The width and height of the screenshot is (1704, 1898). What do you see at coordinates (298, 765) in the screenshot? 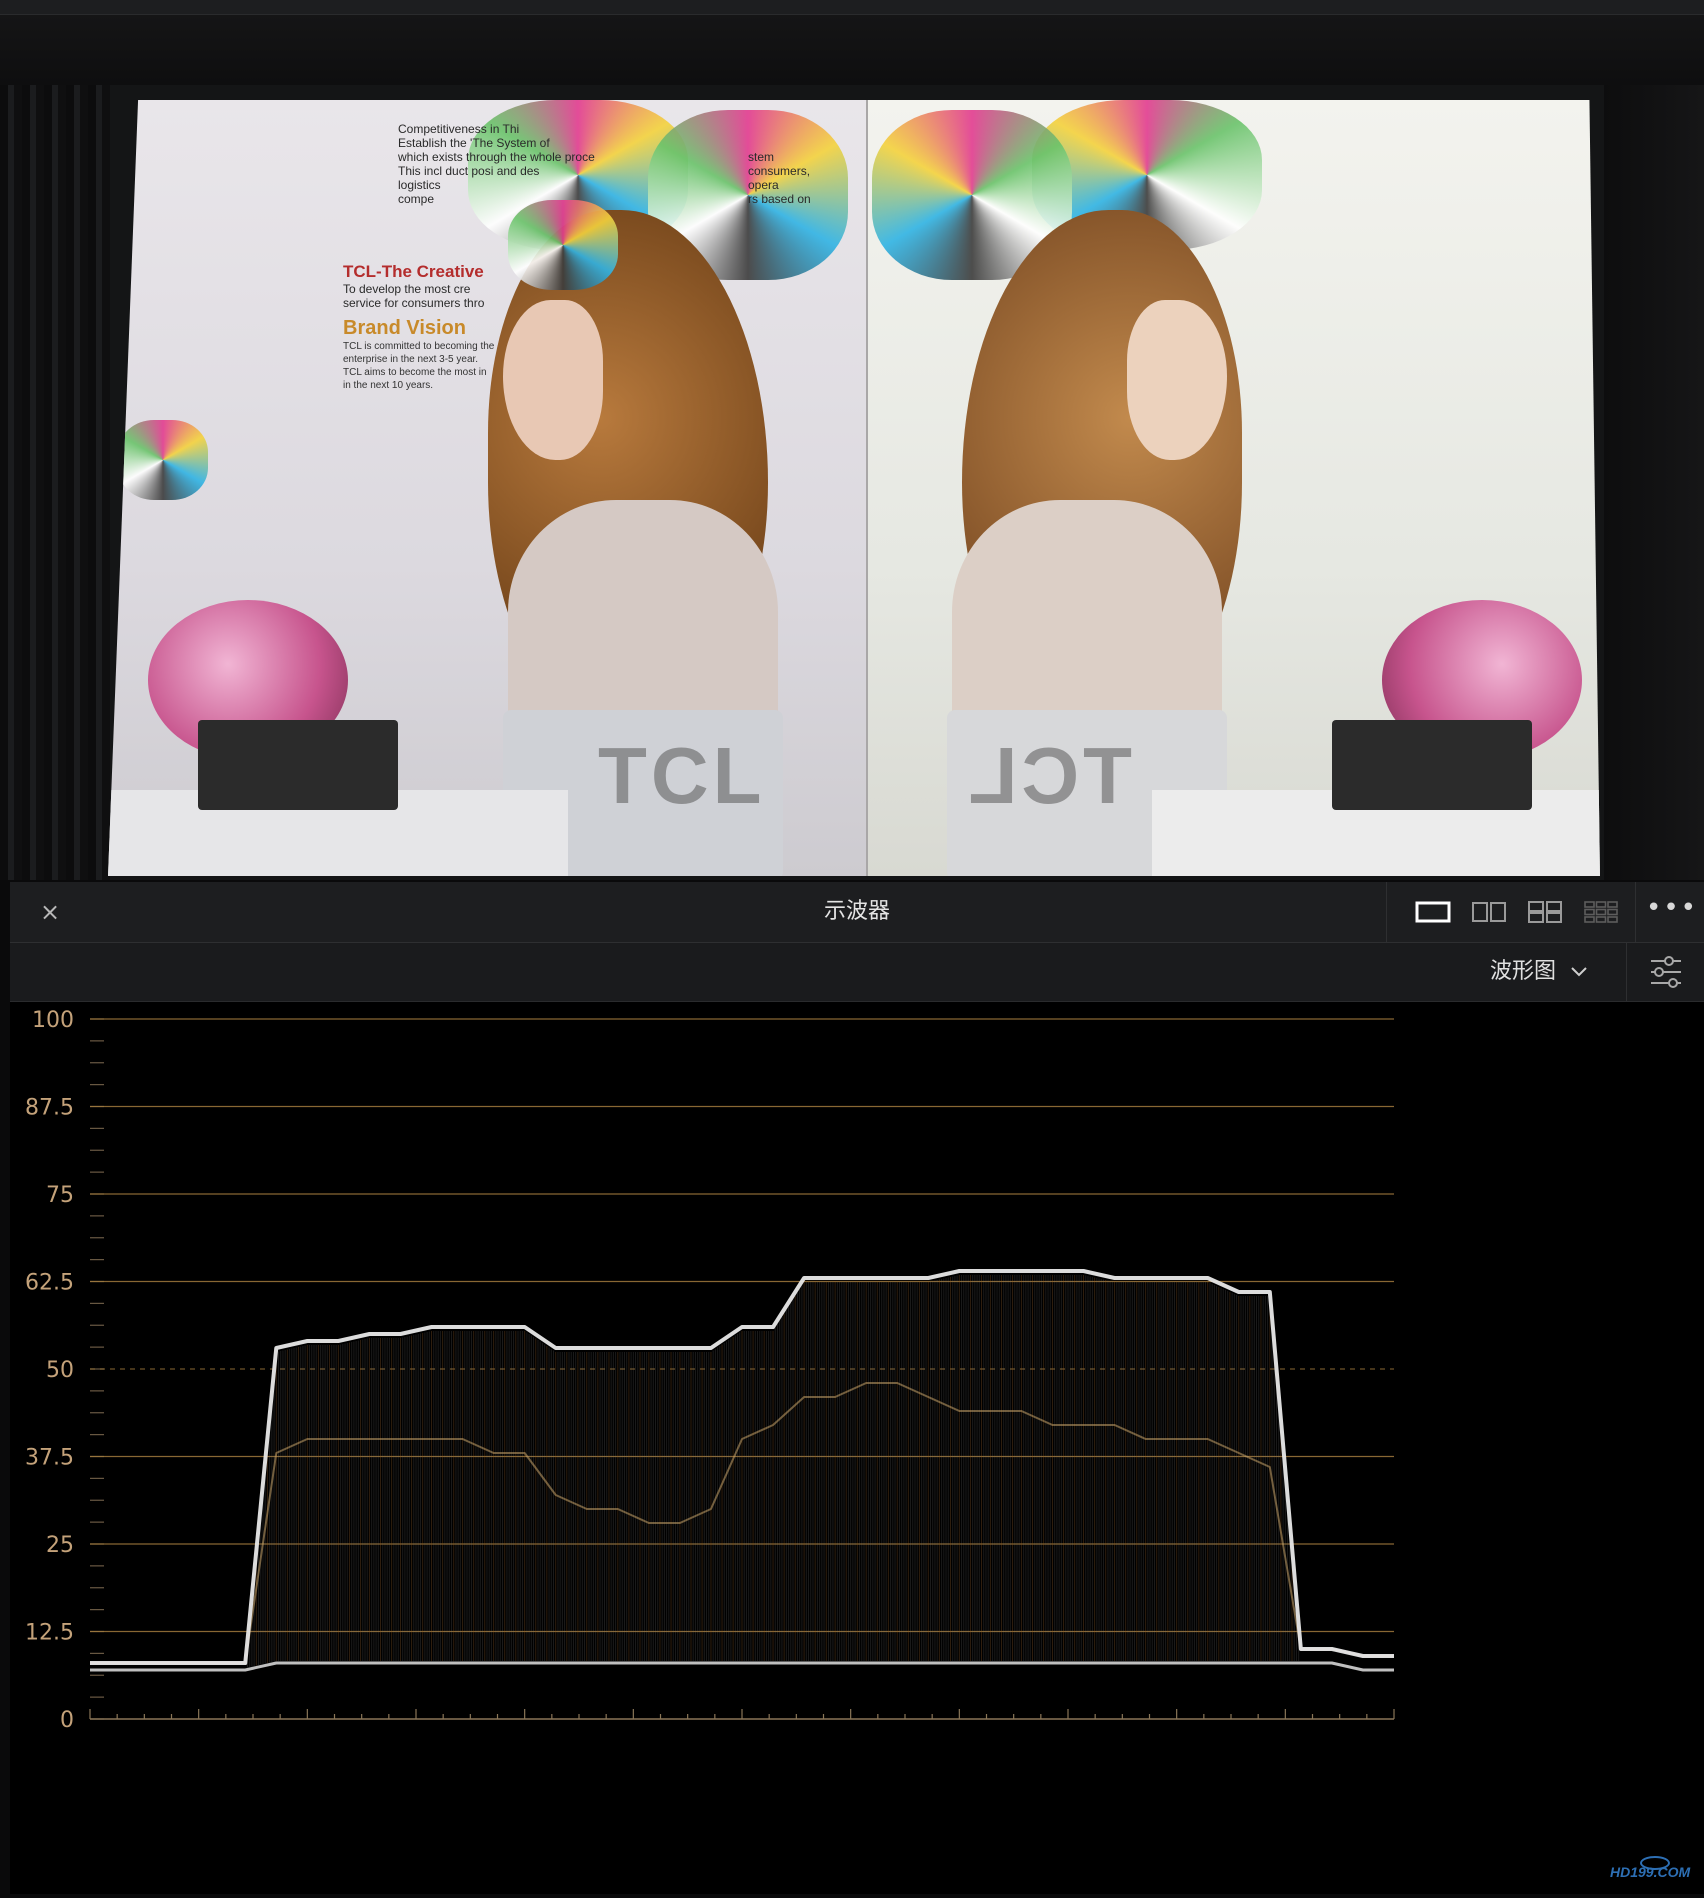
I see `makeup-palette` at bounding box center [298, 765].